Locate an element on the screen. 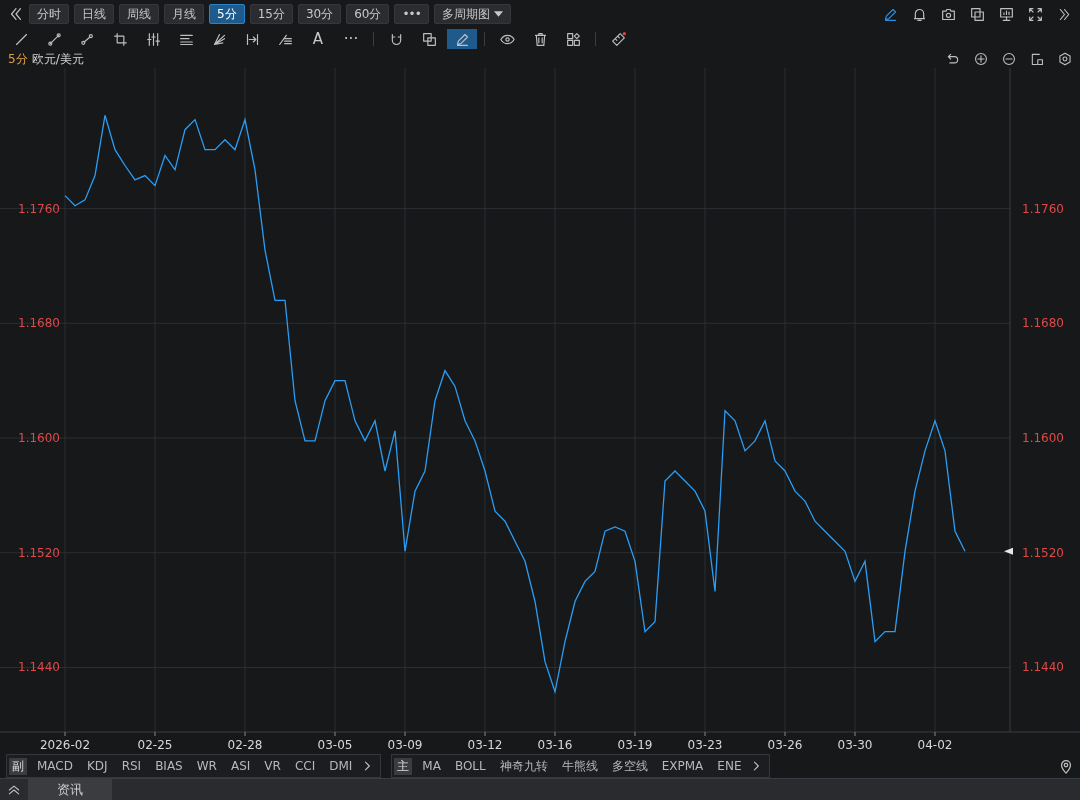 The image size is (1080, 800). ruler-icon is located at coordinates (618, 39).